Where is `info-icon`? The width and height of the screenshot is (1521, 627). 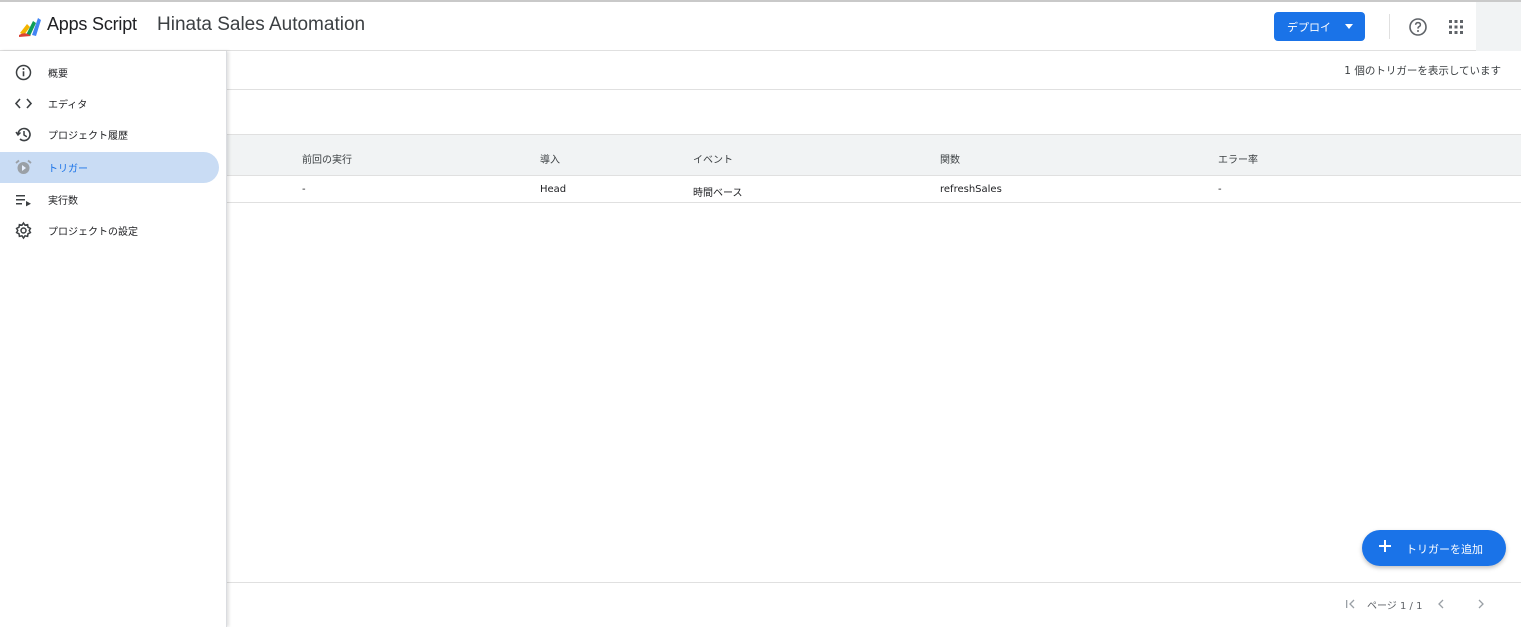 info-icon is located at coordinates (23, 72).